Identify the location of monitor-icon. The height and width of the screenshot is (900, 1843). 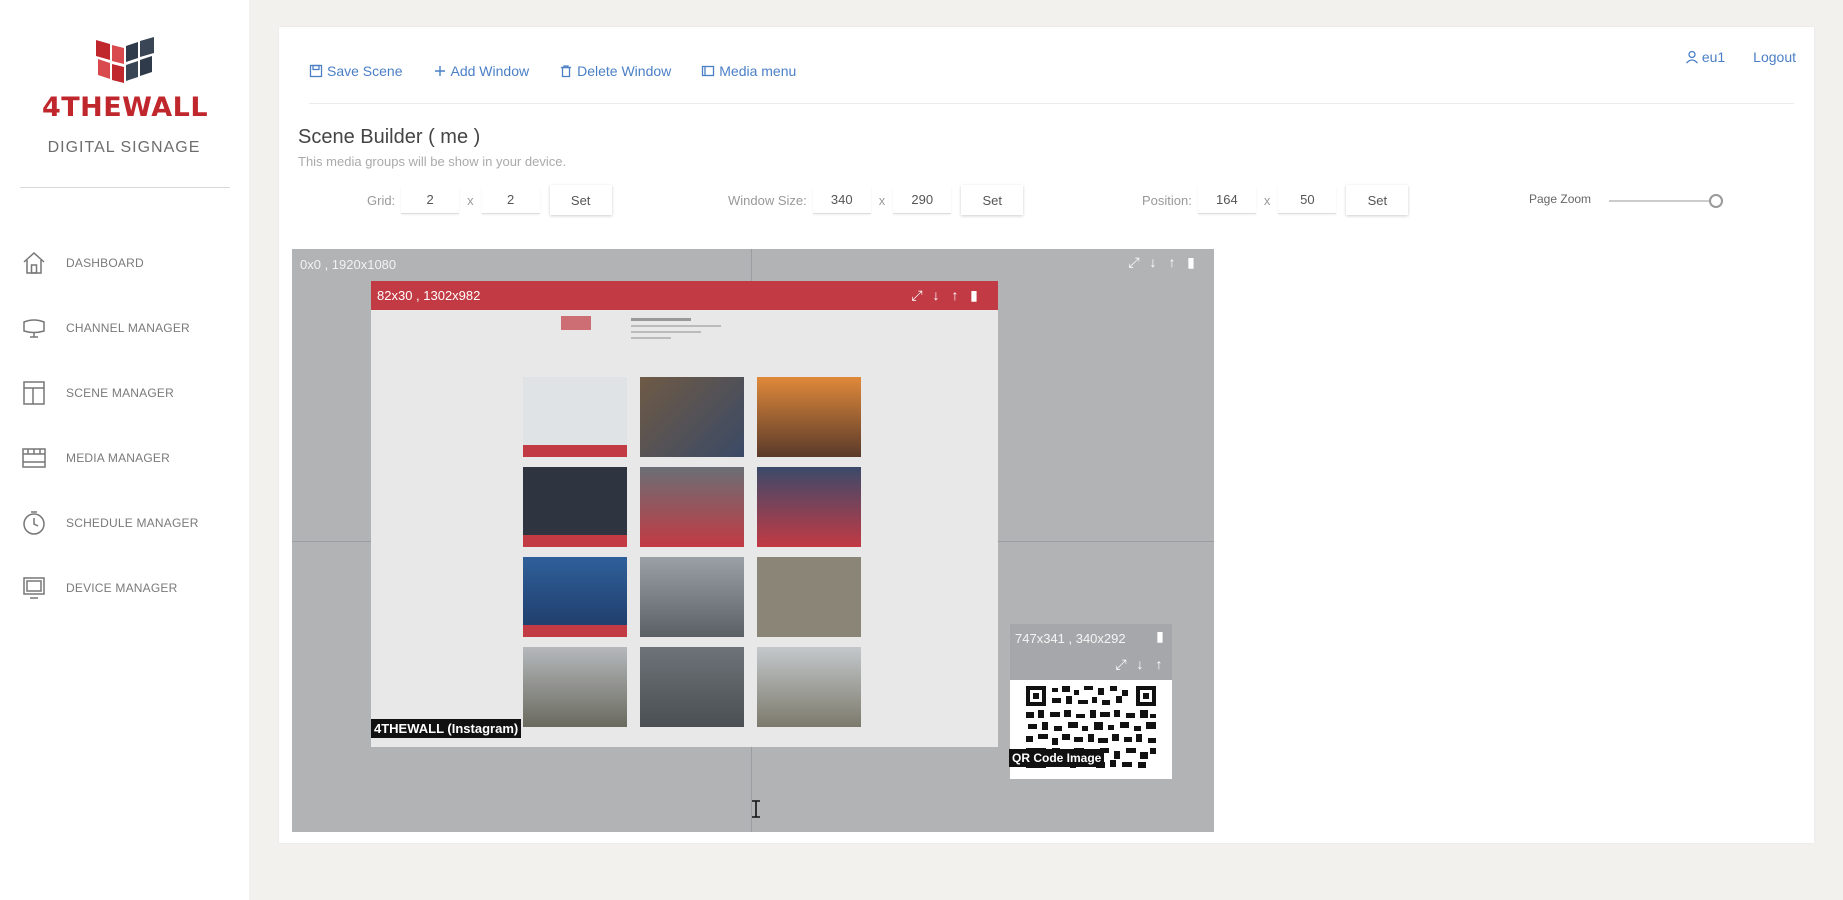
(34, 328).